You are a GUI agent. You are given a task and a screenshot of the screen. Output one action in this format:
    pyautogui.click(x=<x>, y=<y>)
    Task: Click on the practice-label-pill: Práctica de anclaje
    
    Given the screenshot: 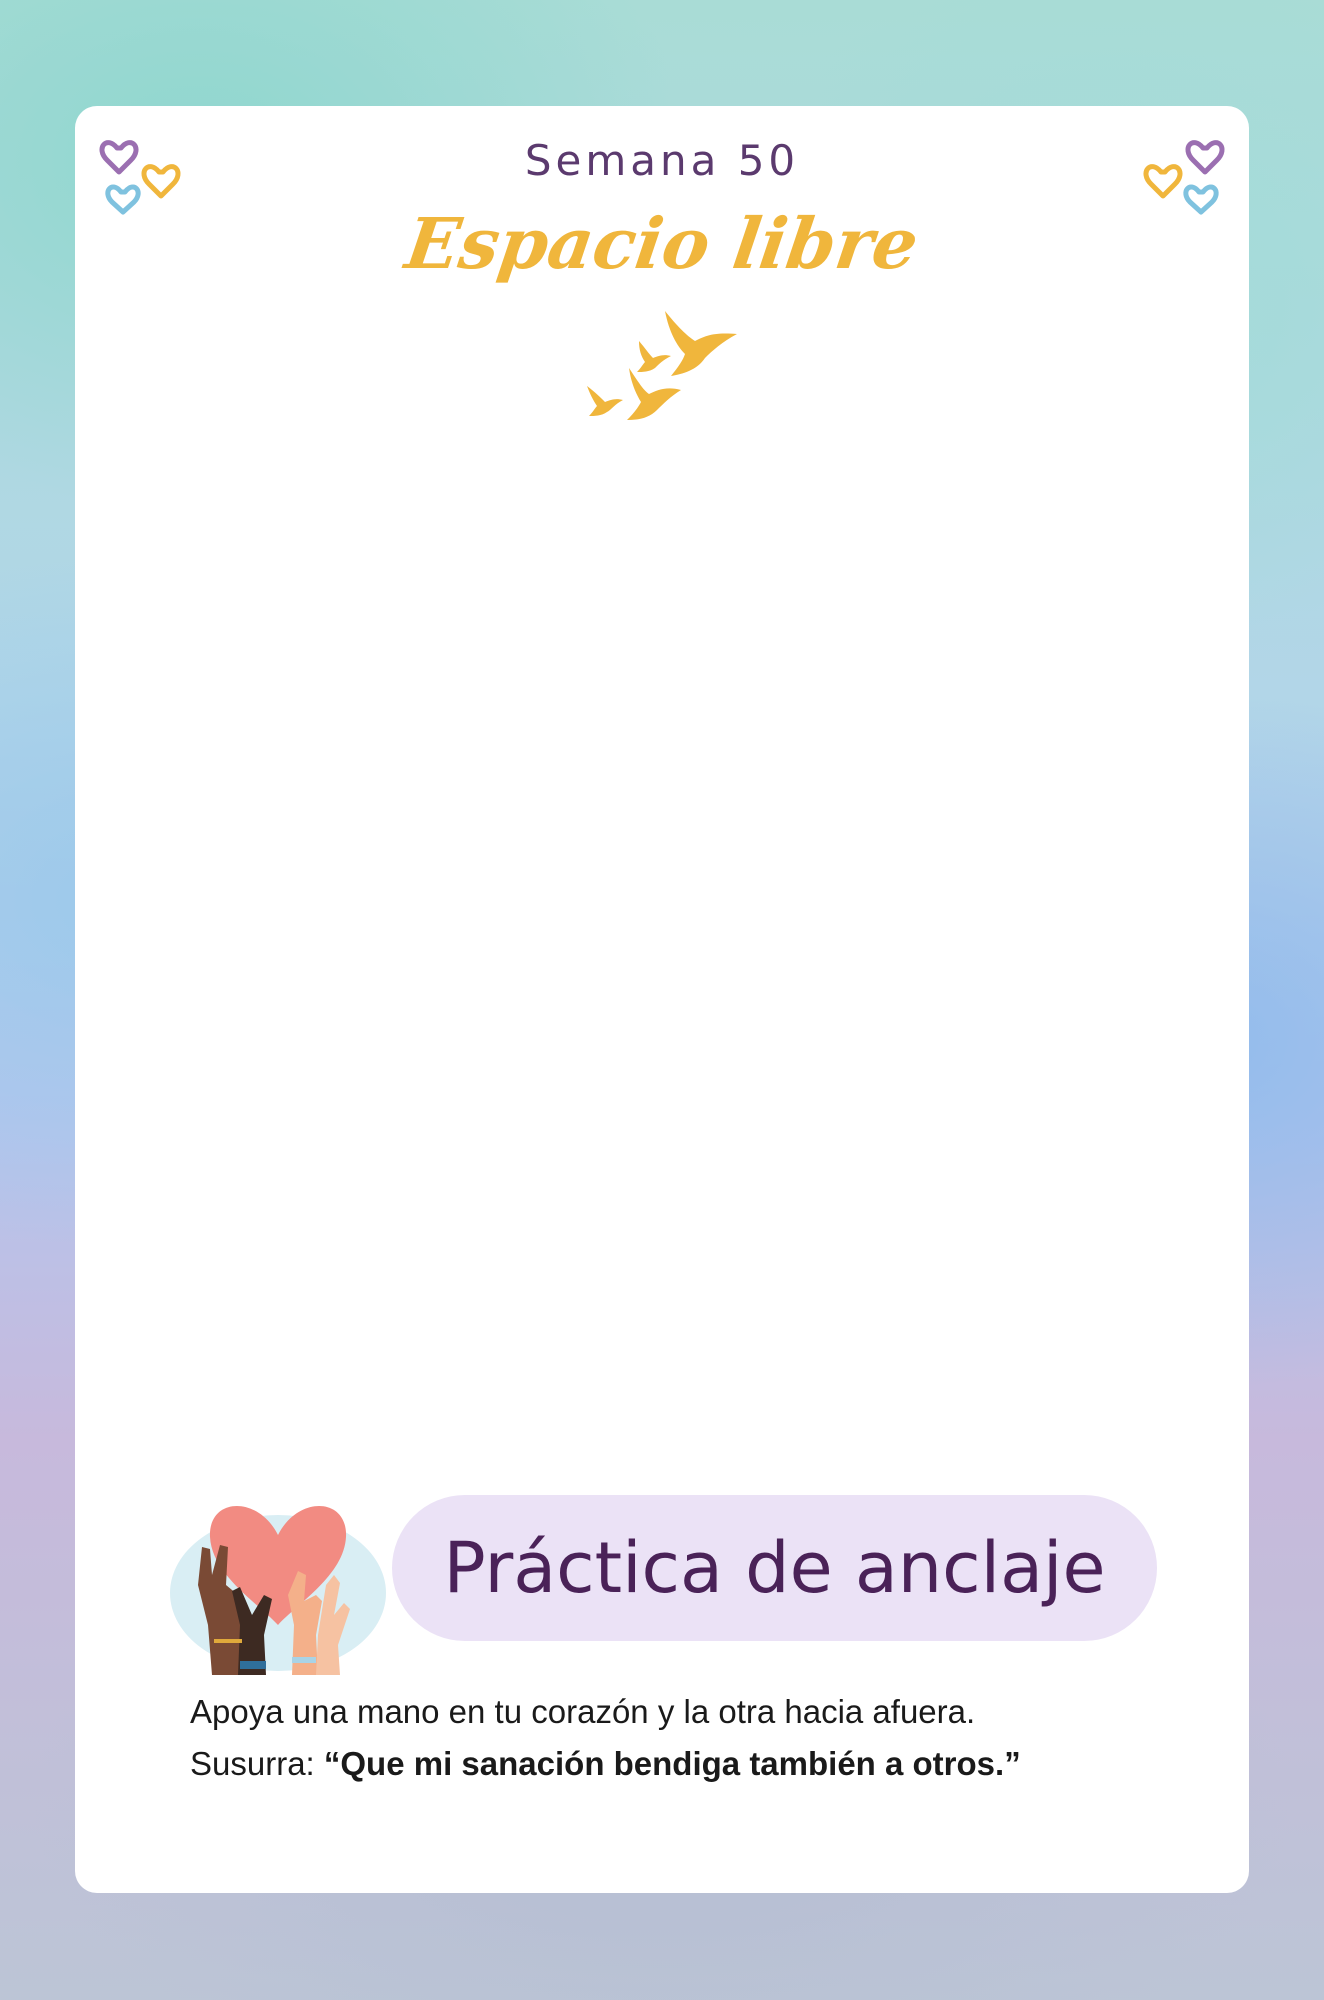 What is the action you would take?
    pyautogui.click(x=774, y=1568)
    